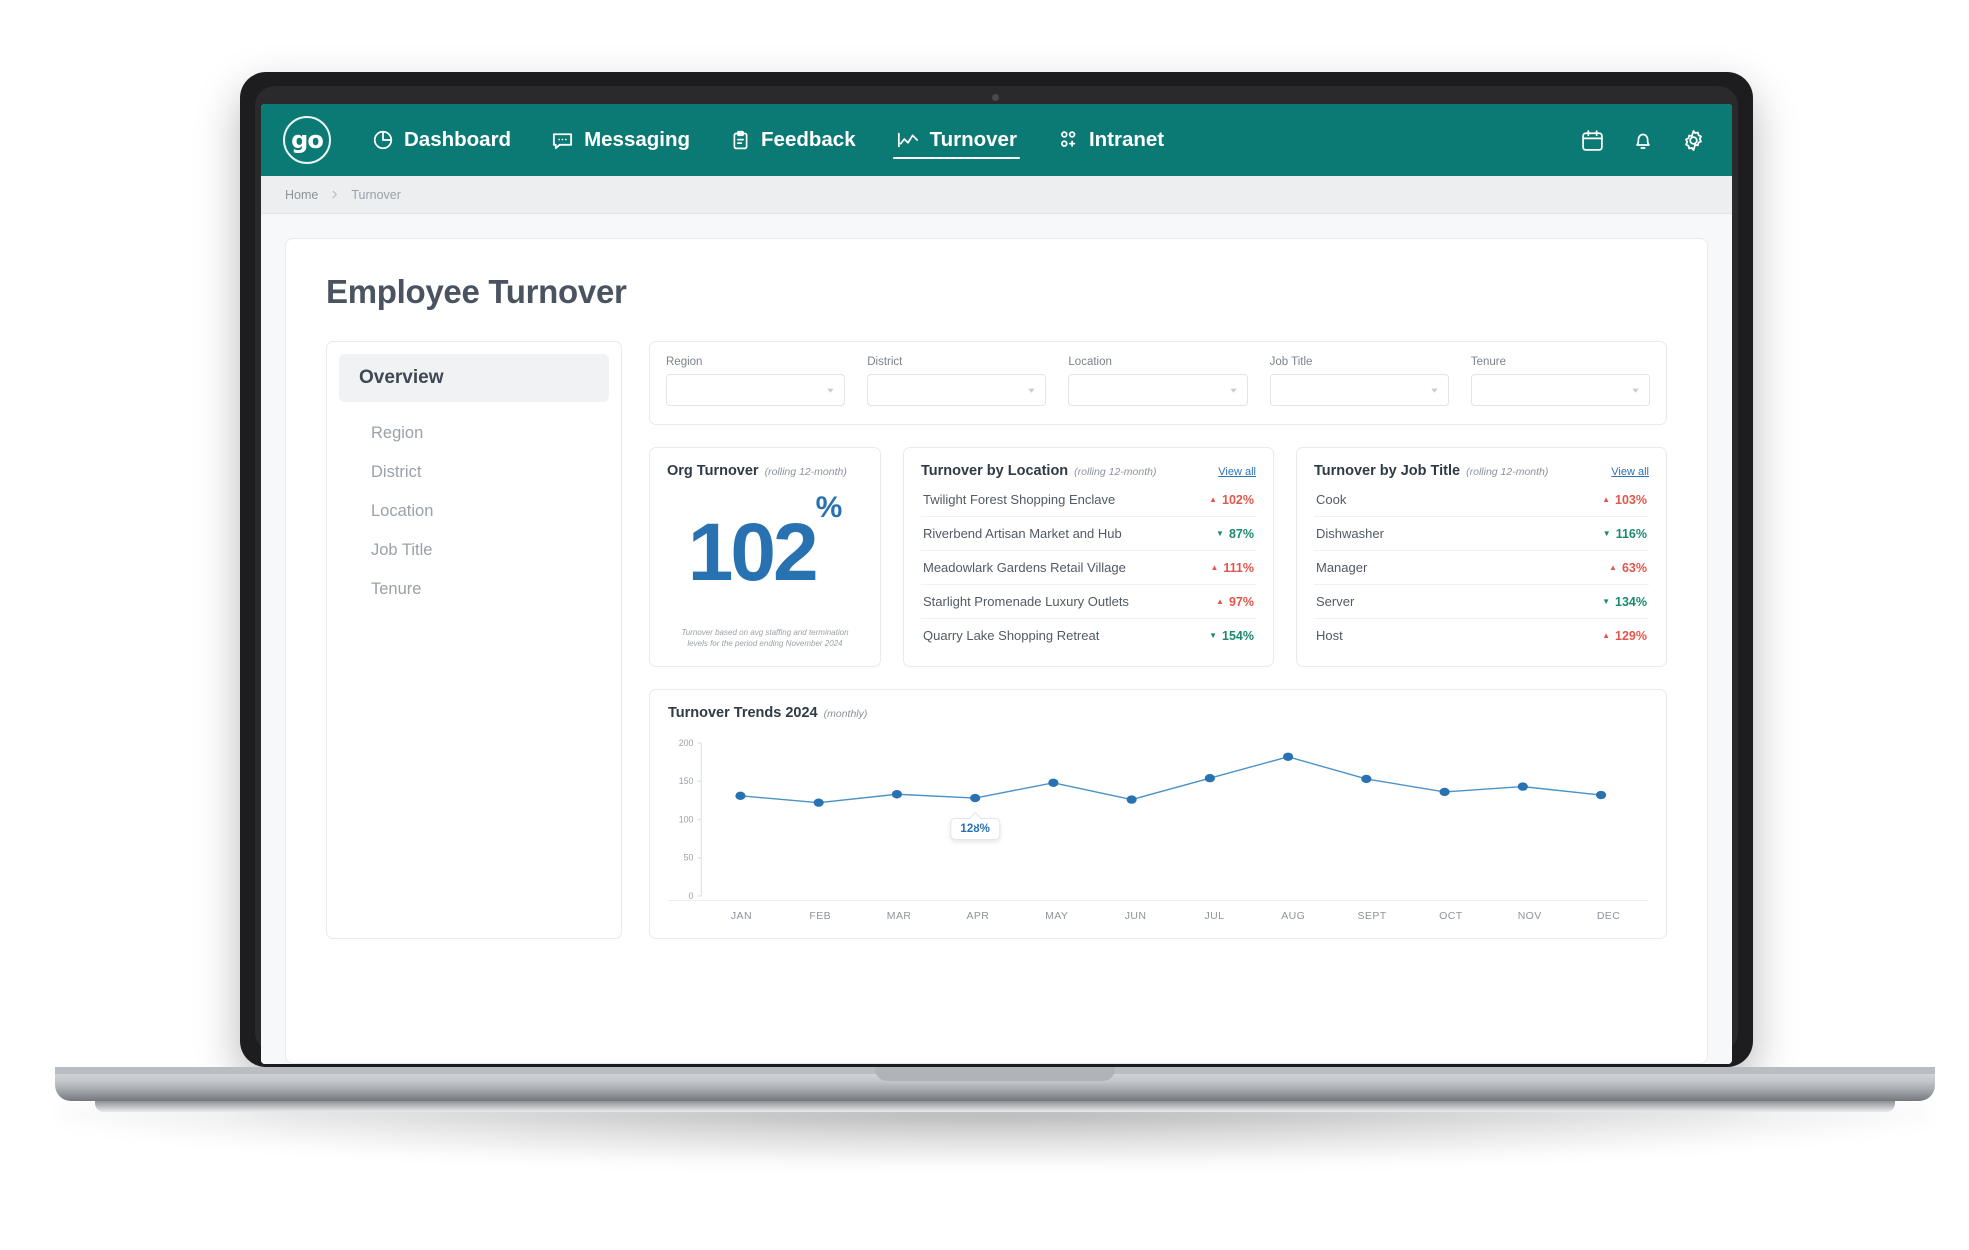 The image size is (1969, 1250). I want to click on chart-title: Turnover Trends 2024, so click(743, 713).